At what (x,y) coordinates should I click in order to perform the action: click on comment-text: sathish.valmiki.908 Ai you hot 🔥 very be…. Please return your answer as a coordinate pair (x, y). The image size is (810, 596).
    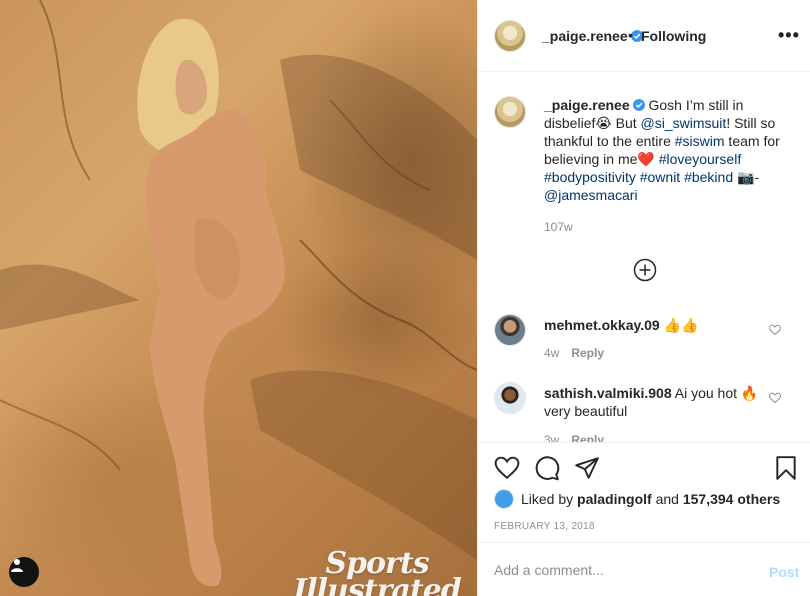
    Looking at the image, I should click on (654, 402).